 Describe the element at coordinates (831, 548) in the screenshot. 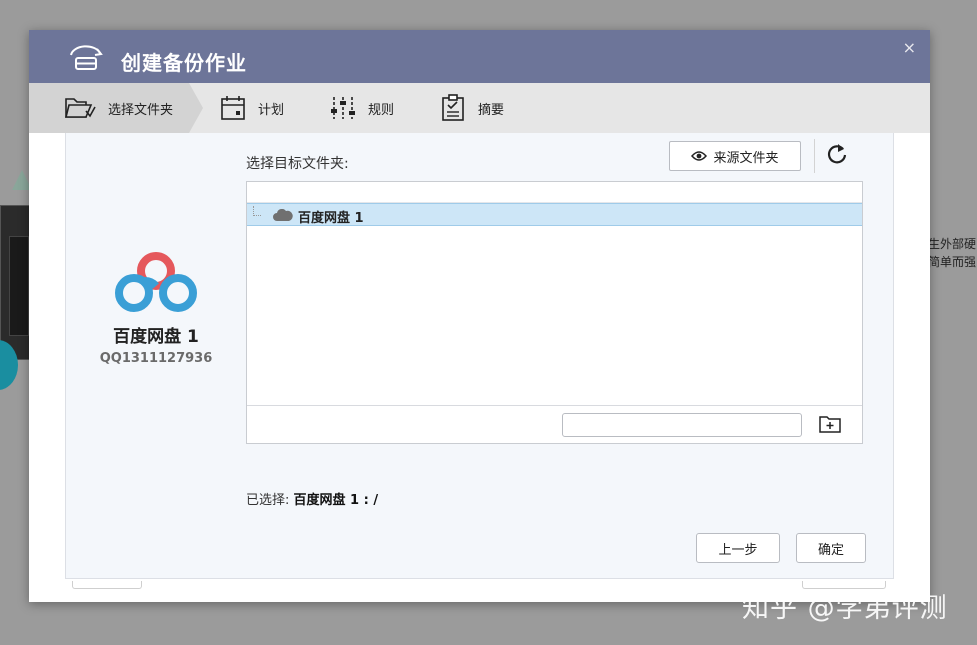

I see `ok-button: 确定` at that location.